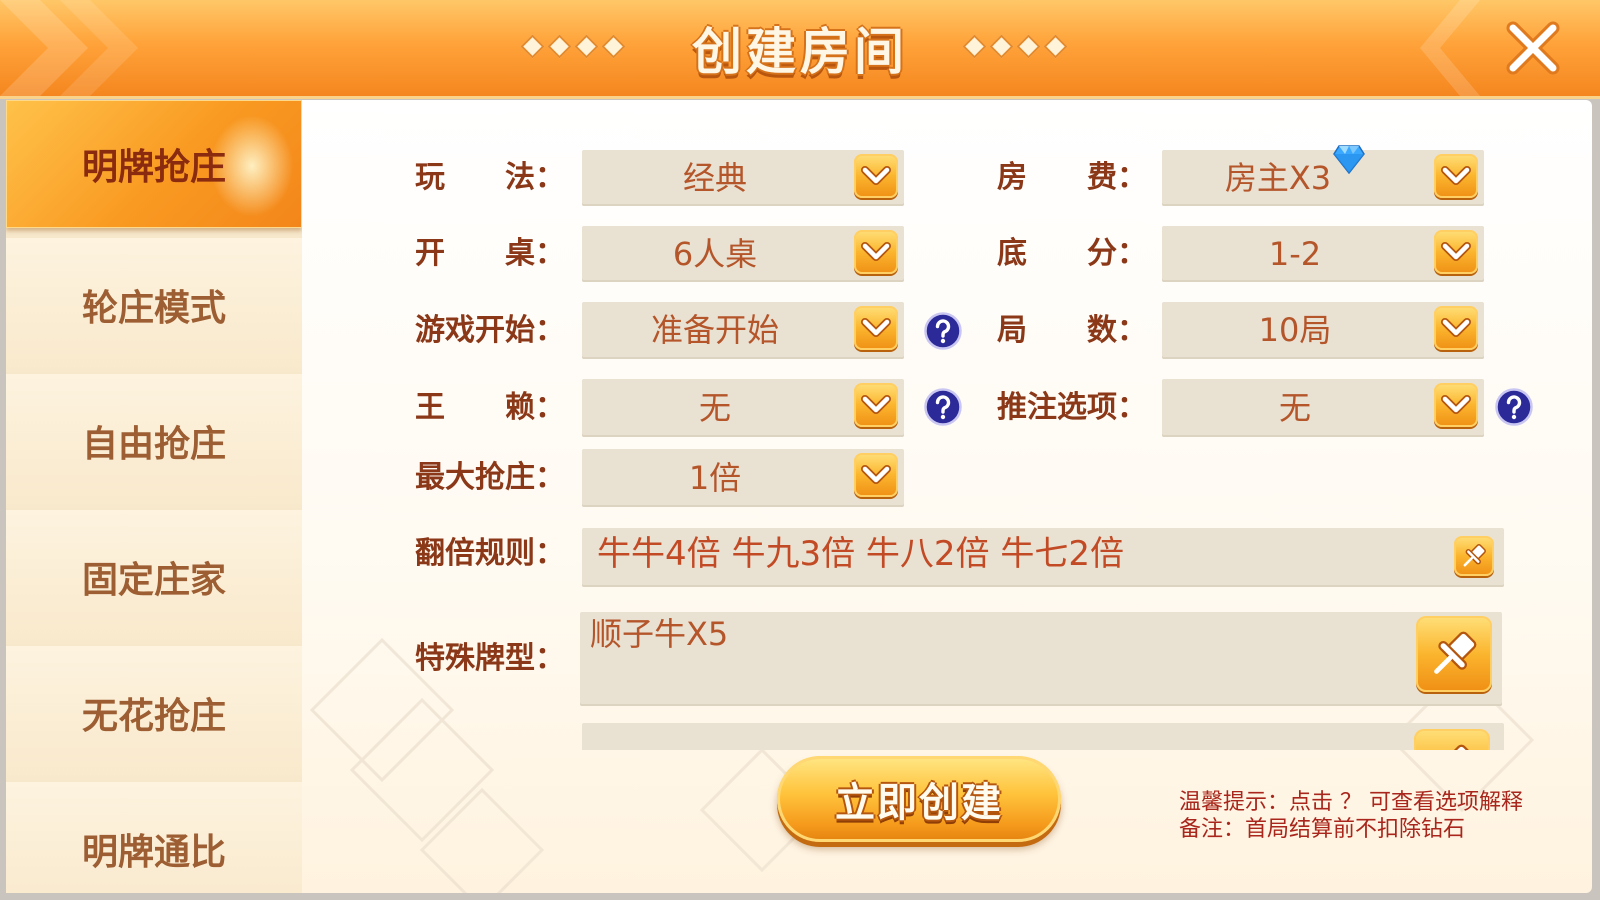 The width and height of the screenshot is (1600, 900). I want to click on dropdown-value: 准备开始, so click(714, 330).